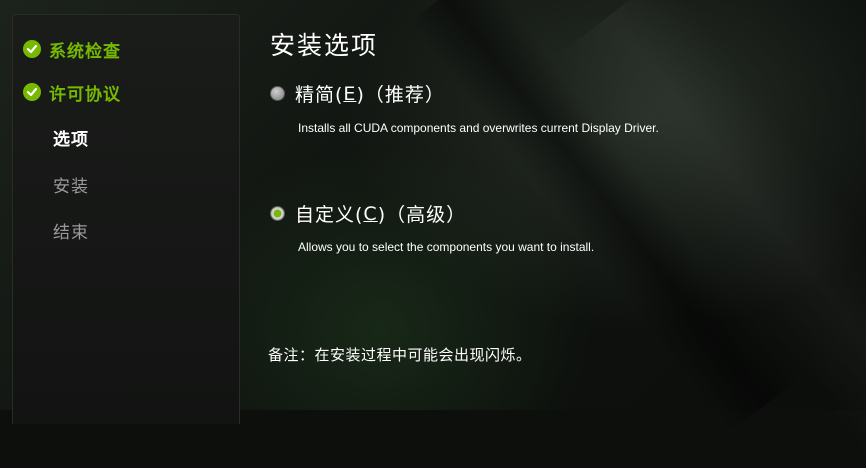 Image resolution: width=866 pixels, height=468 pixels. I want to click on option-label-prefix: 精简(, so click(319, 95).